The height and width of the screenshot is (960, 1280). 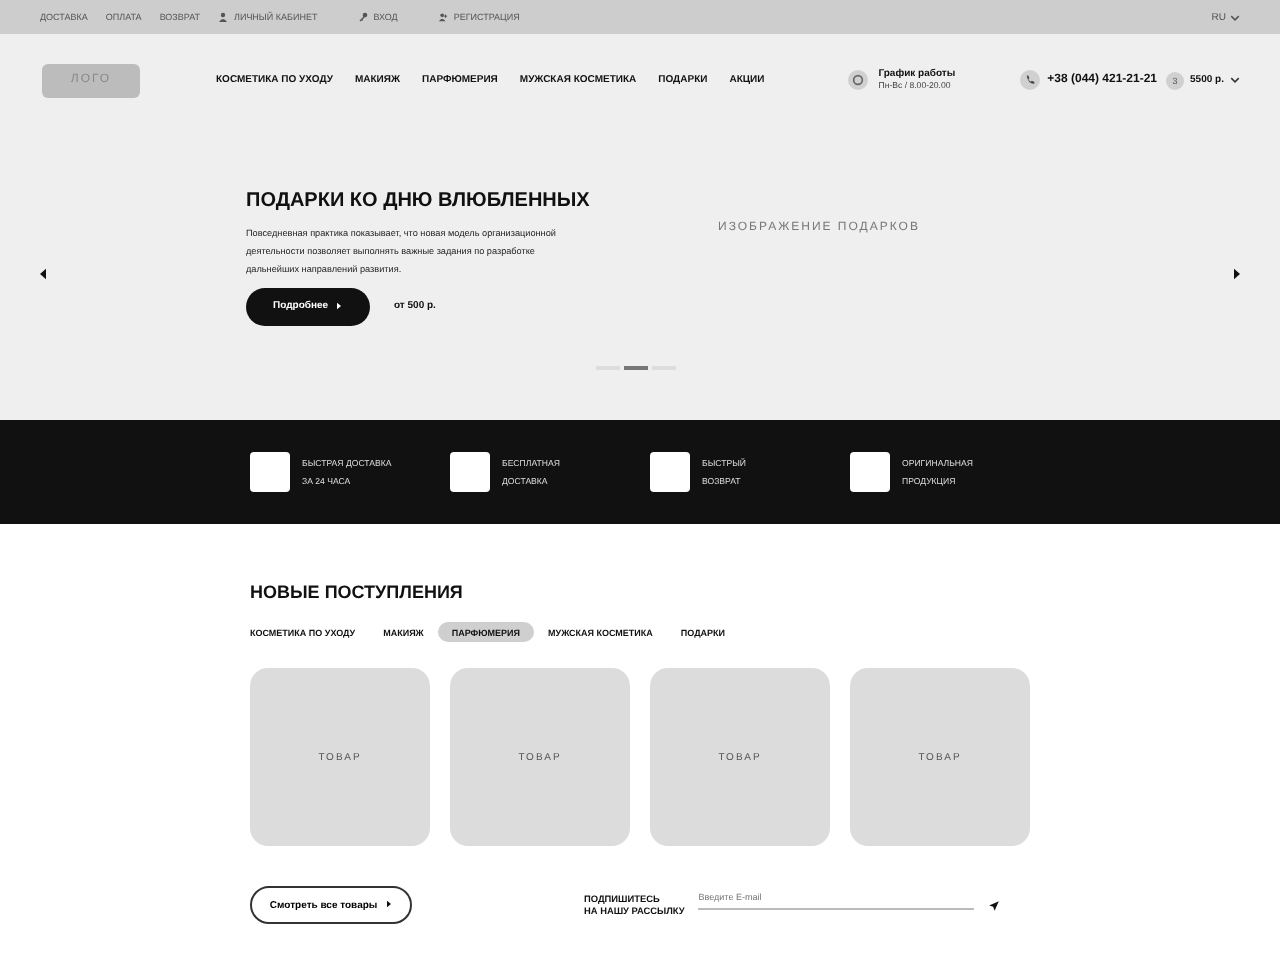 What do you see at coordinates (994, 905) in the screenshot?
I see `send-icon` at bounding box center [994, 905].